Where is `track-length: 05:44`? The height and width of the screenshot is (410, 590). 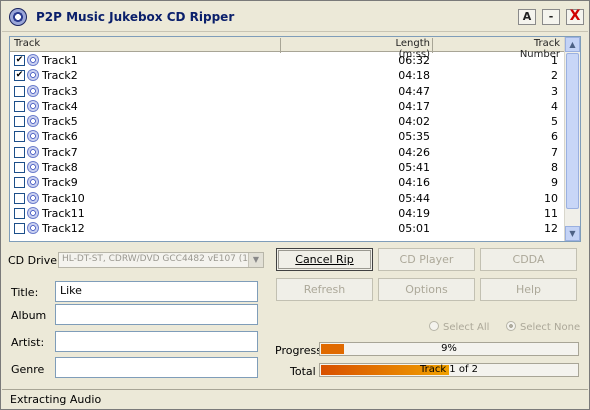
track-length: 05:44 is located at coordinates (414, 198).